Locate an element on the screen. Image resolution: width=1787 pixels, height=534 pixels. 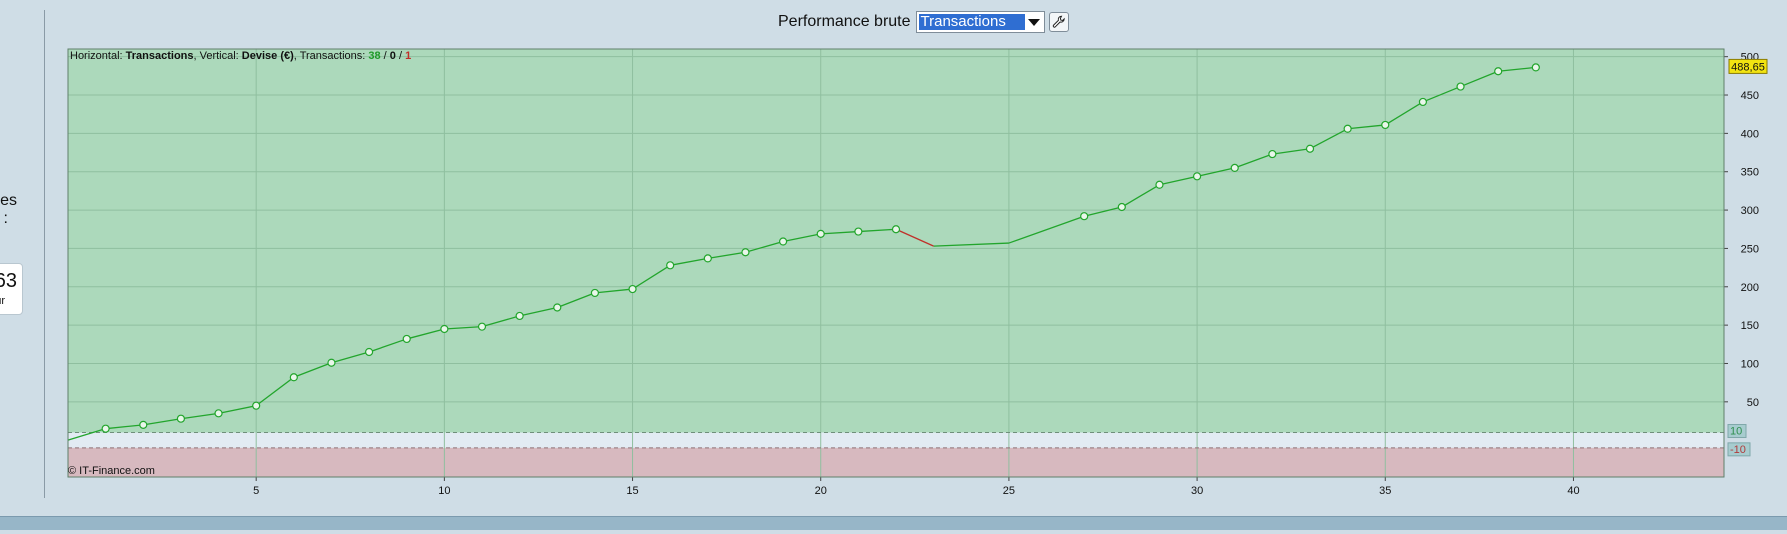
x-tick-label: 35 is located at coordinates (1385, 491).